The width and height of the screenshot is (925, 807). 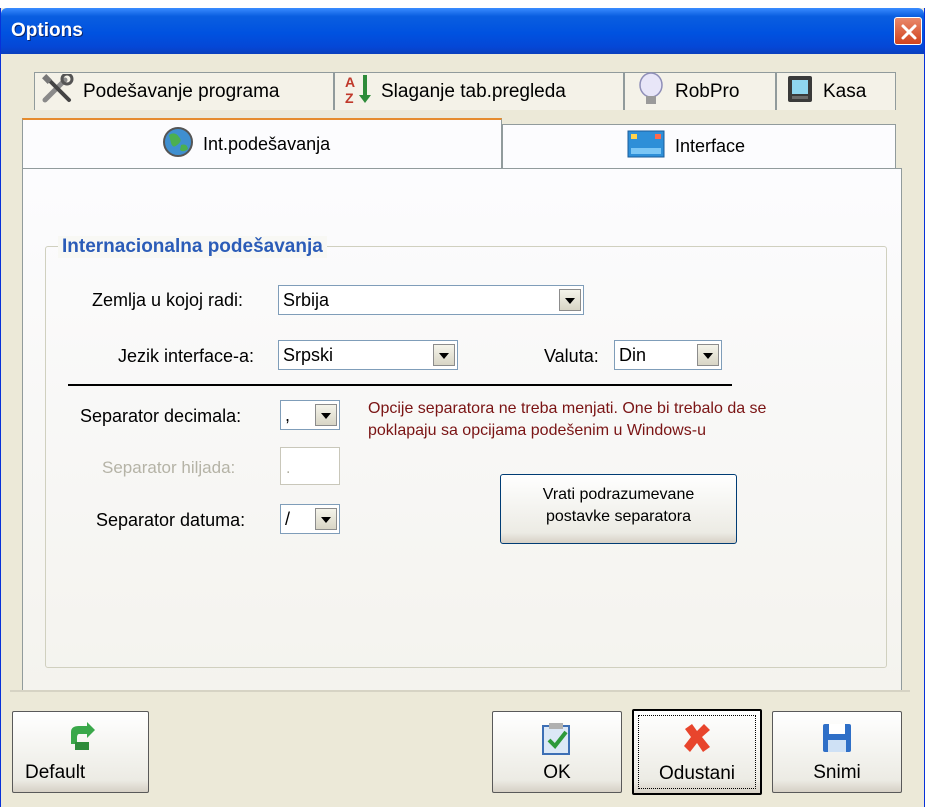 I want to click on sort-az-icon: A Z, so click(x=358, y=92).